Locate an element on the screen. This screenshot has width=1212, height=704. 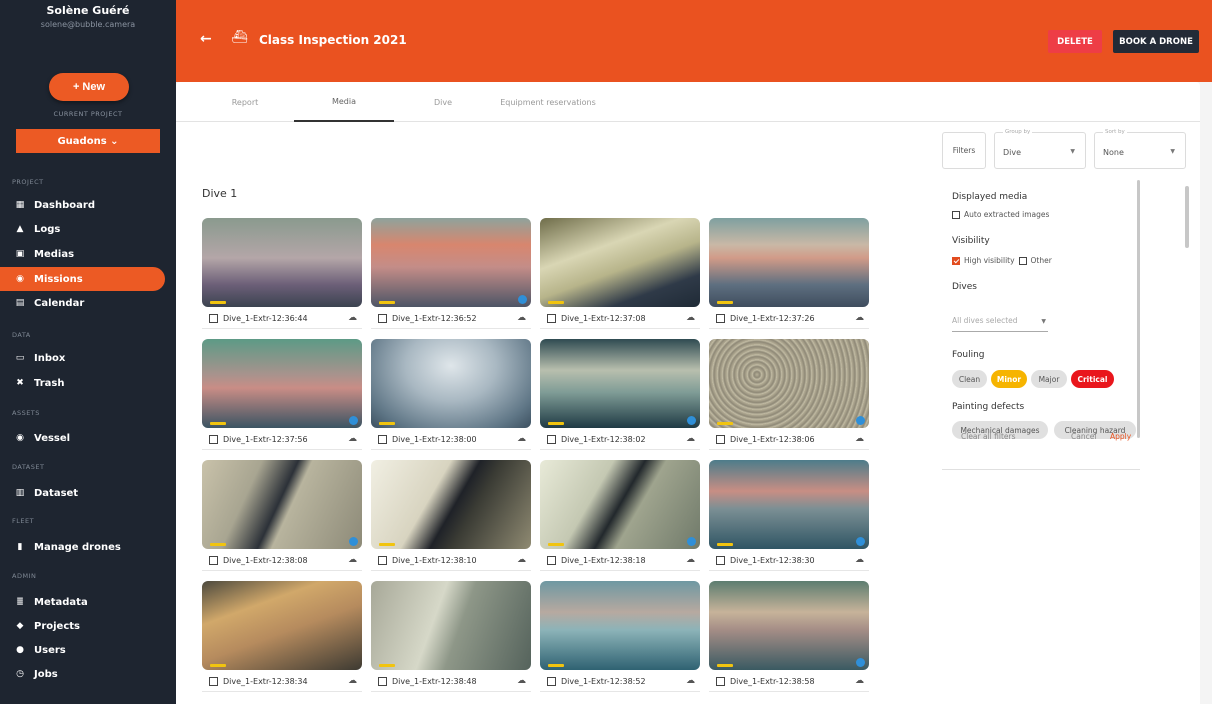
sidebar-item-manage-drones: ▮ Manage drones is located at coordinates (88, 547).